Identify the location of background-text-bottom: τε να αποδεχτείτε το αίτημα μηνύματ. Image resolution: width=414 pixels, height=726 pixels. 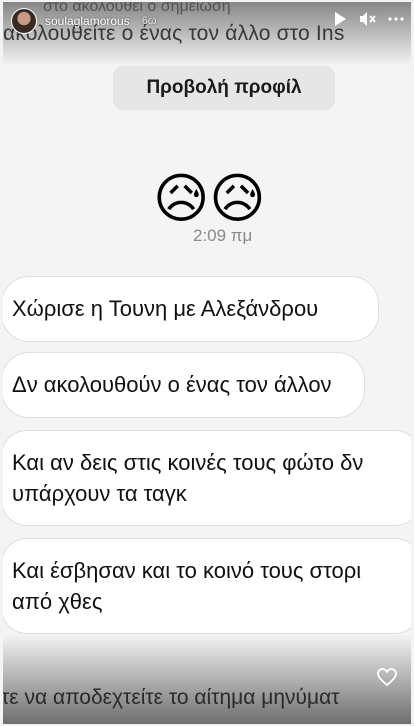
(171, 697).